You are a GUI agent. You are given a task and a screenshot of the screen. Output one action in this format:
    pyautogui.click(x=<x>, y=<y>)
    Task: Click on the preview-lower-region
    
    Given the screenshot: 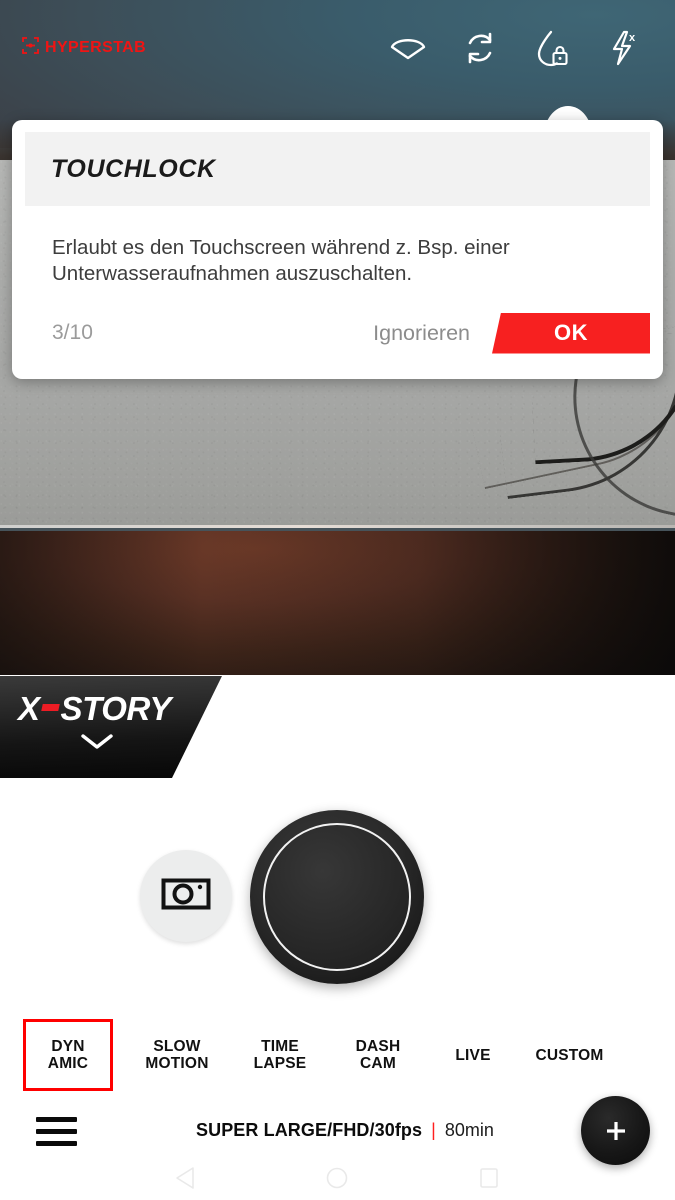 What is the action you would take?
    pyautogui.click(x=337, y=603)
    